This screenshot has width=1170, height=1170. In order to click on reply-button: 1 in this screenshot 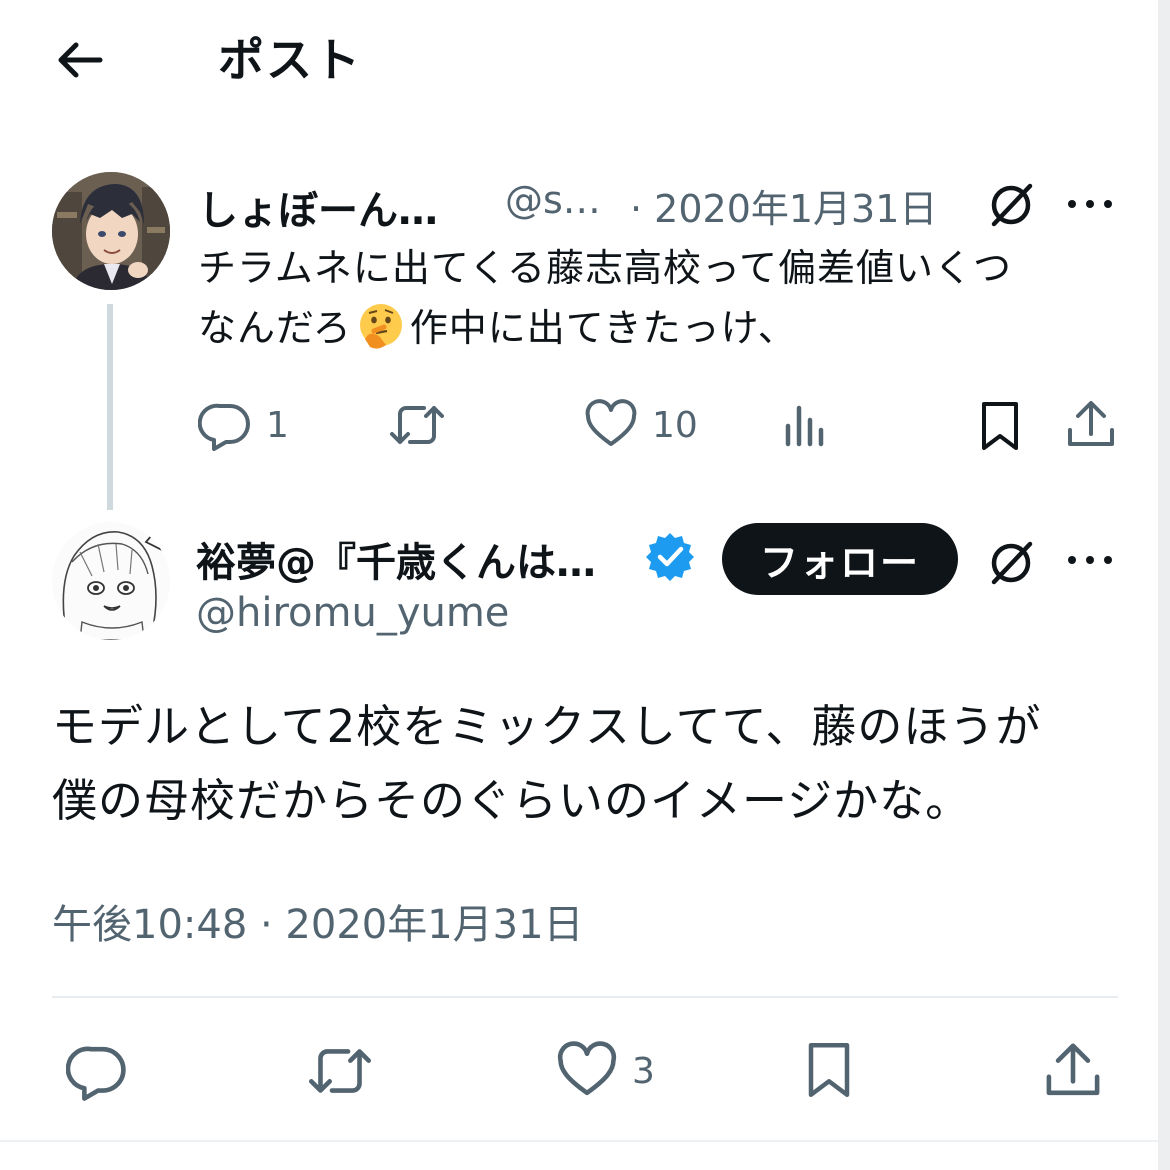, I will do `click(243, 425)`.